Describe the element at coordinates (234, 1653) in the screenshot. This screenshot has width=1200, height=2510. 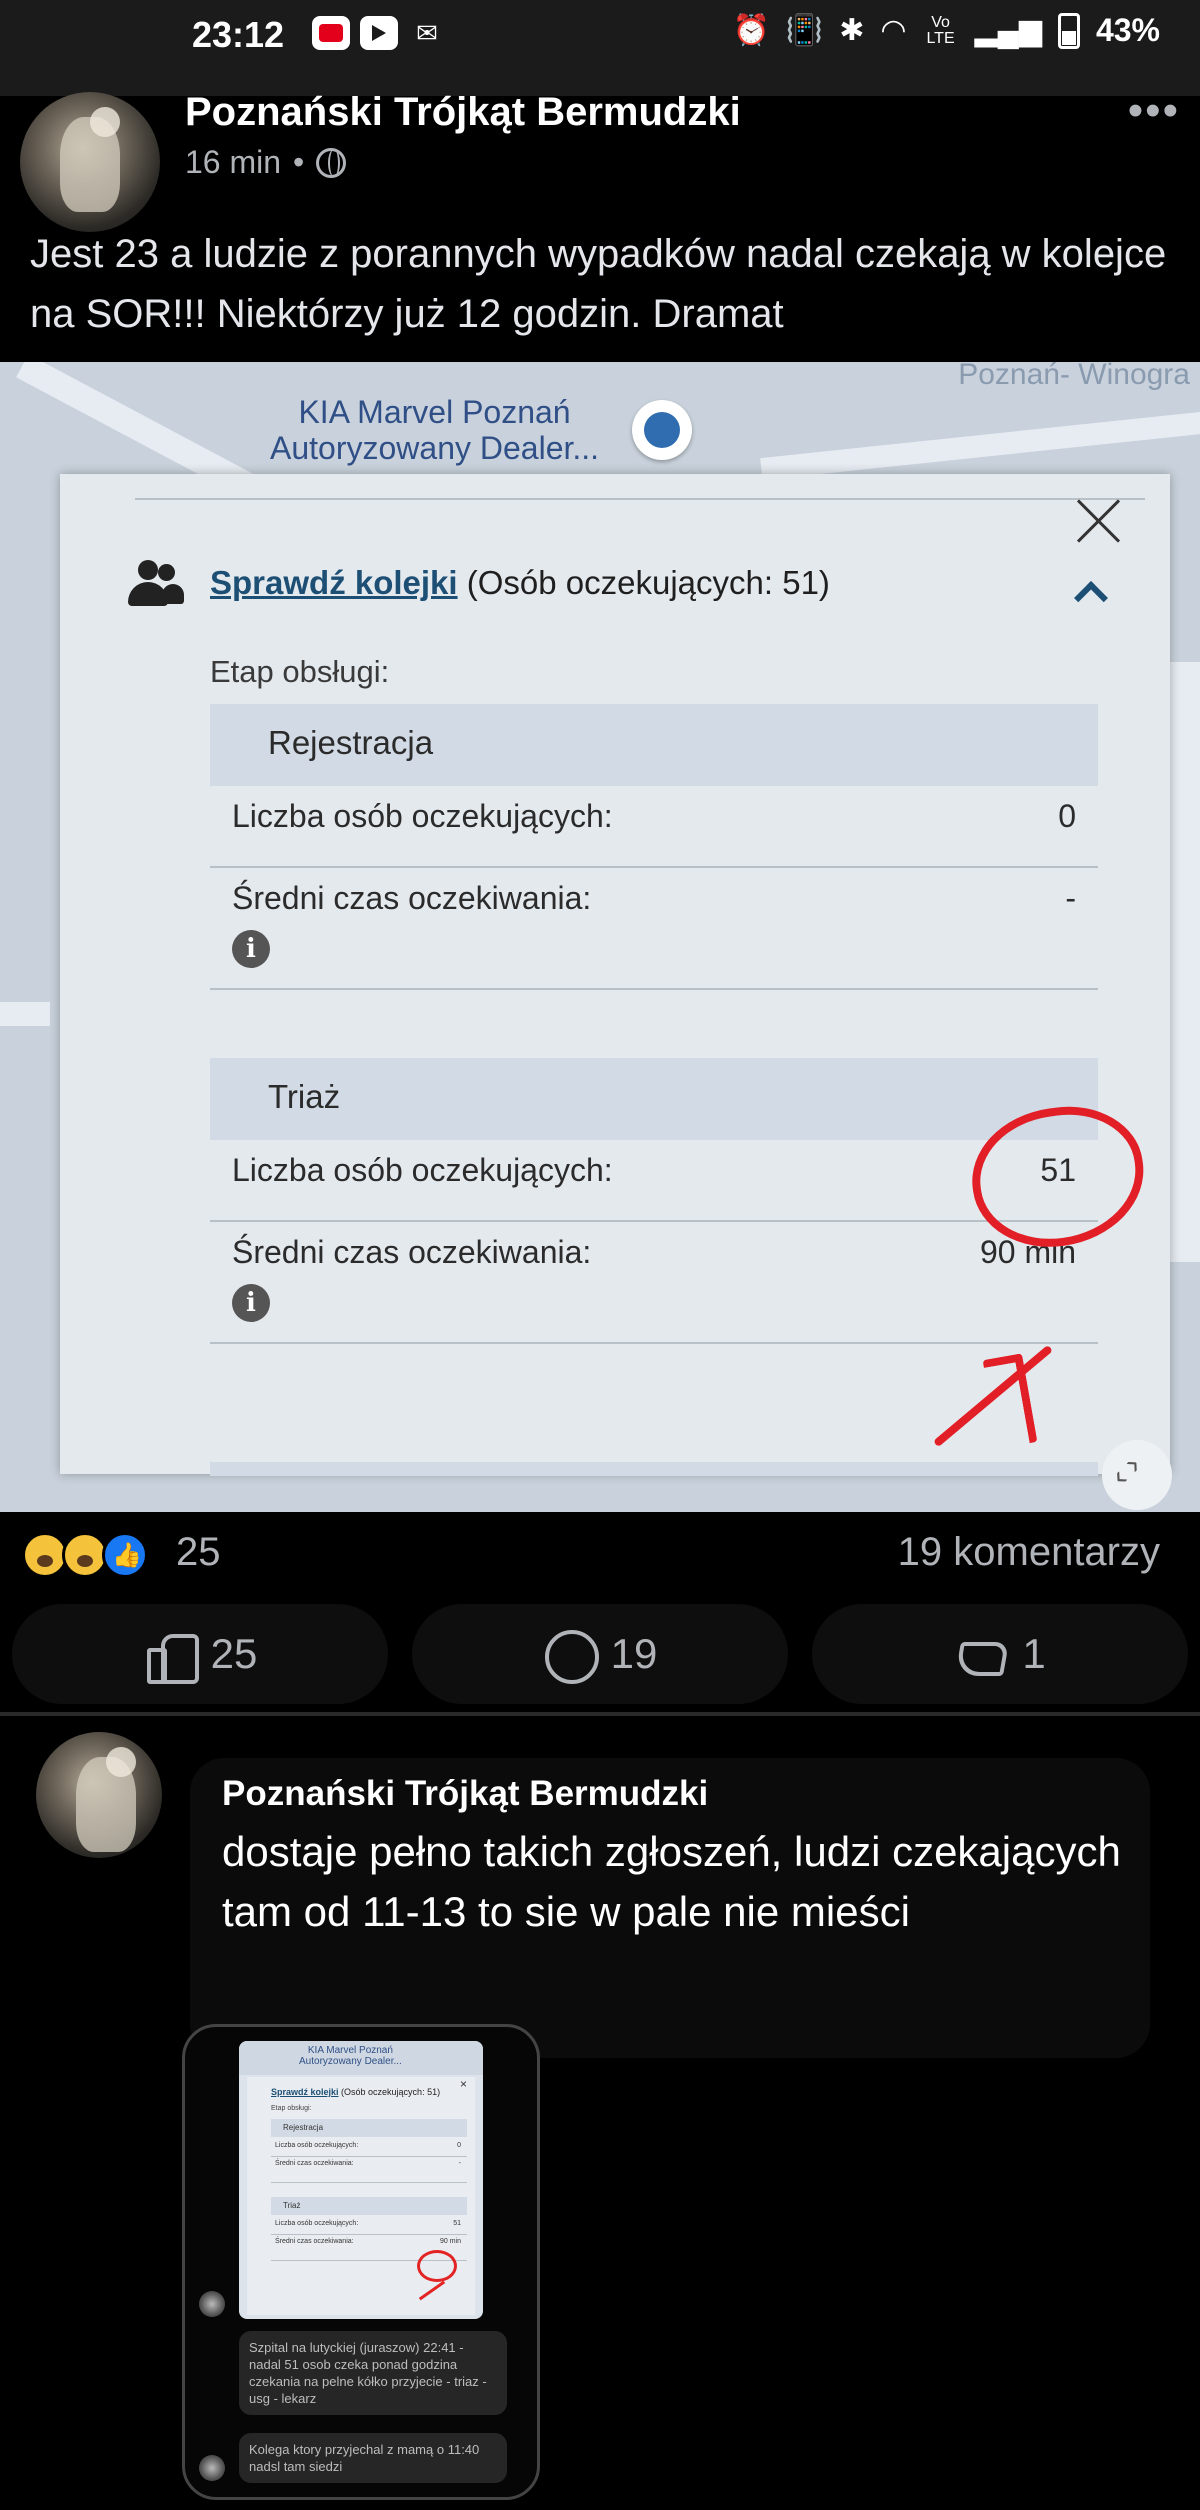
I see `like-count: 25` at that location.